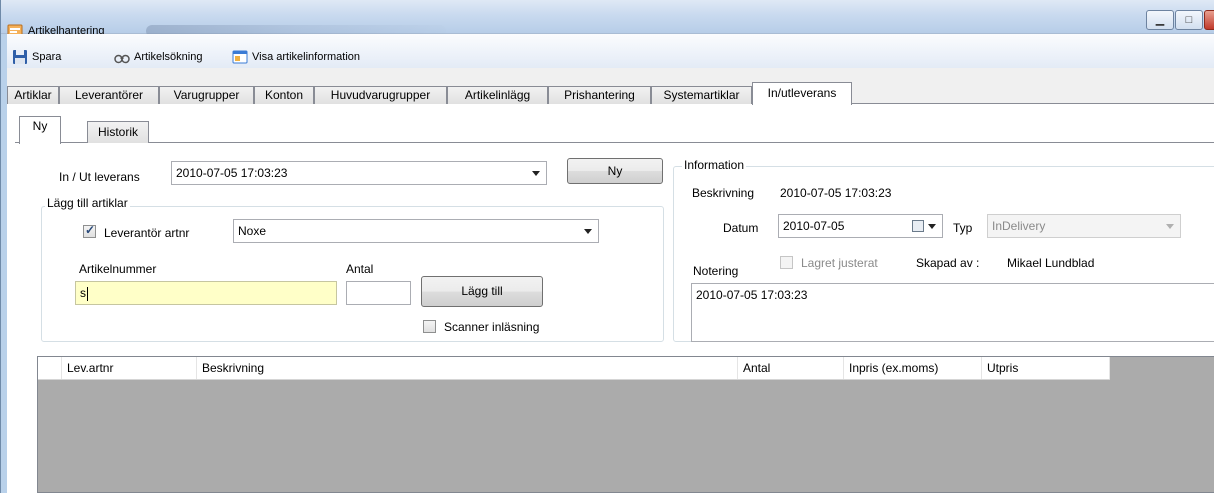 The height and width of the screenshot is (493, 1214). What do you see at coordinates (814, 226) in the screenshot?
I see `date-value: 2010-07-05` at bounding box center [814, 226].